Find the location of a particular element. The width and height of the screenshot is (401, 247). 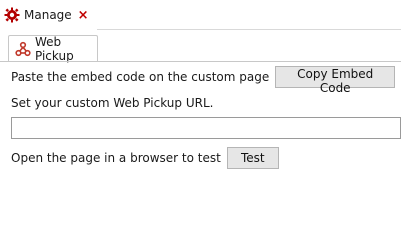

web-pickup-icon is located at coordinates (23, 49).